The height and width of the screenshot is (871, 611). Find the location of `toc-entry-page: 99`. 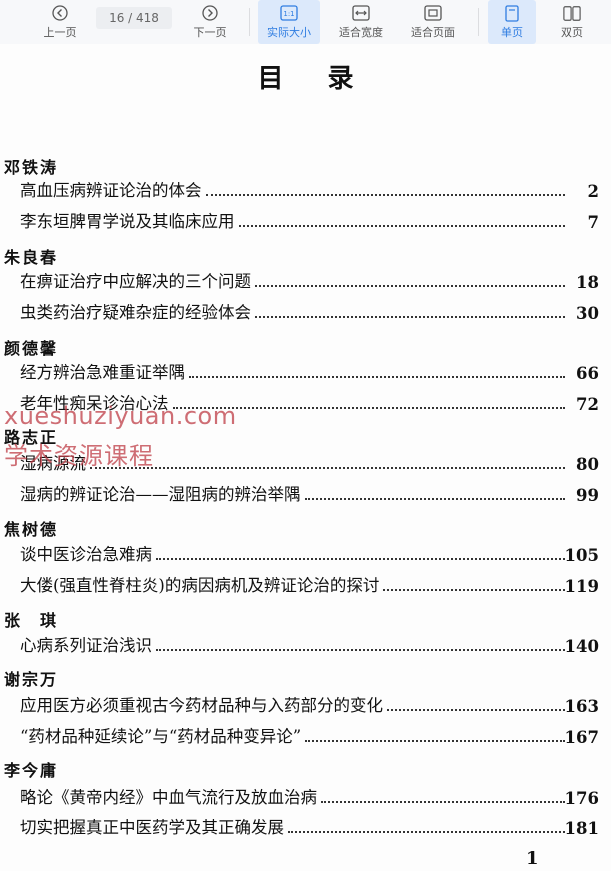

toc-entry-page: 99 is located at coordinates (587, 495).